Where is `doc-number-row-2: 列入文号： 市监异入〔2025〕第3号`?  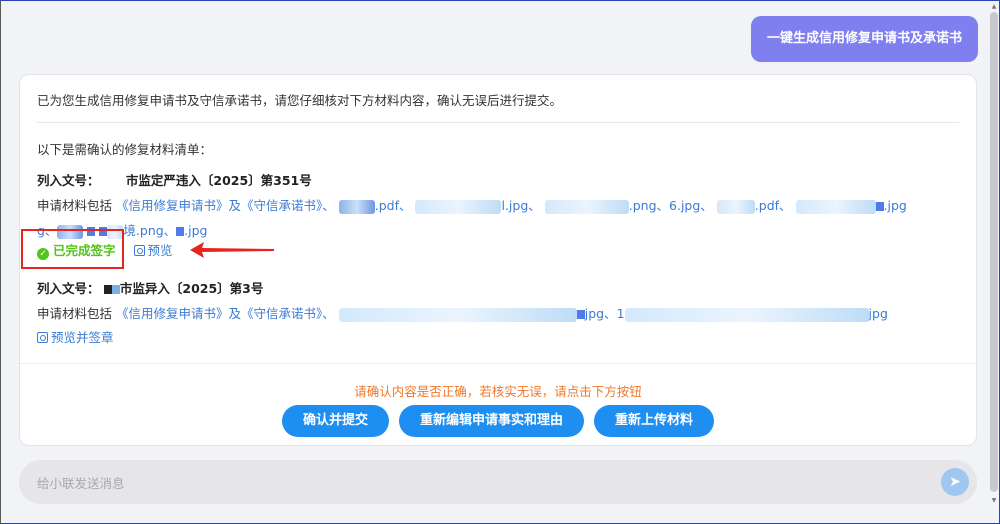
doc-number-row-2: 列入文号： 市监异入〔2025〕第3号 is located at coordinates (150, 287).